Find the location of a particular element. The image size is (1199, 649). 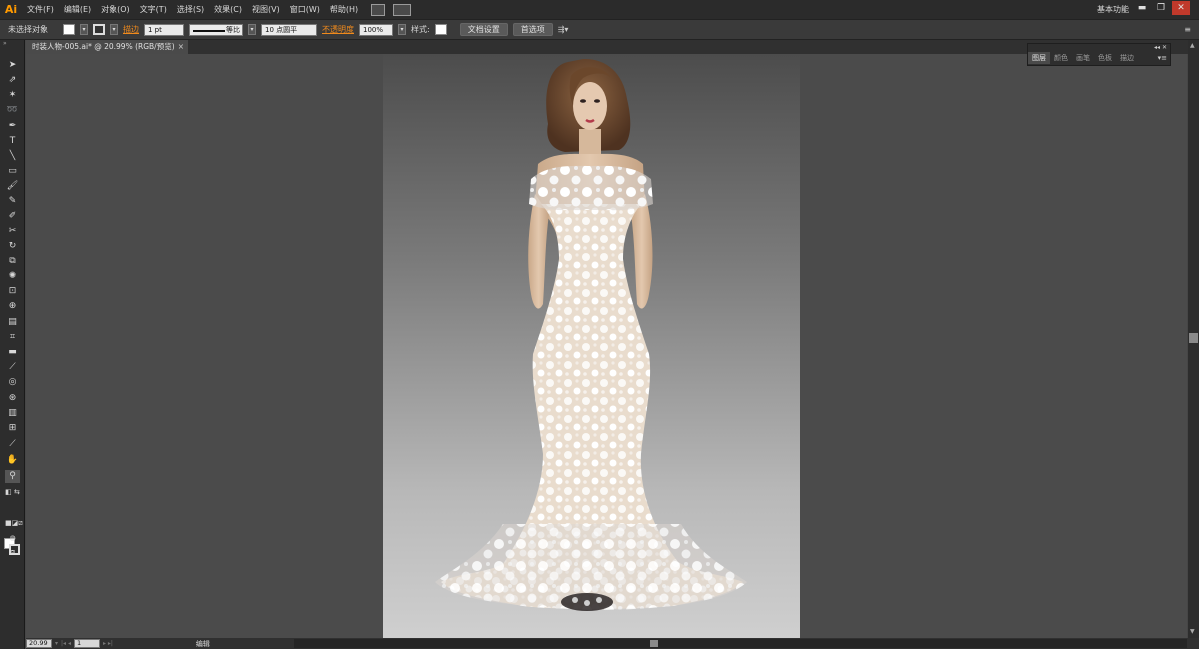

lasso-tool-icon: ➿ is located at coordinates (12, 110).